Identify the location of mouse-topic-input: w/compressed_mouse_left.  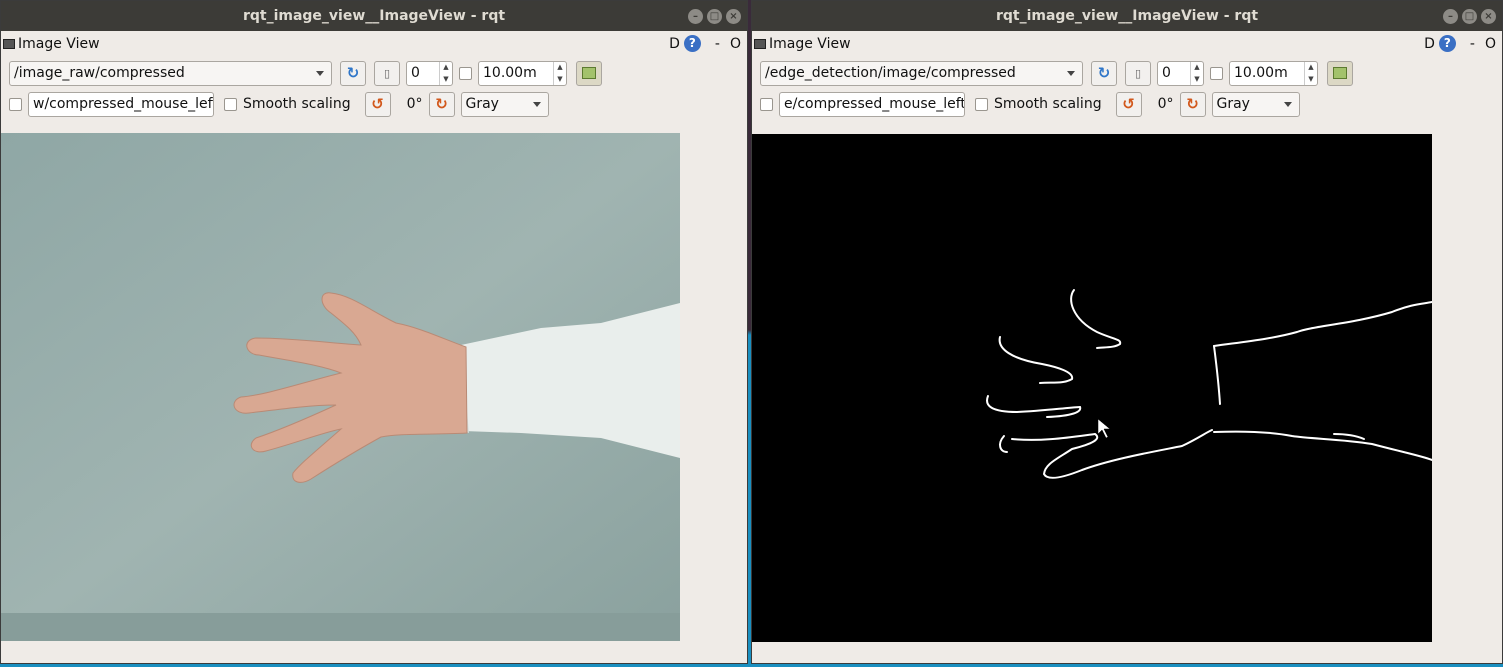
(121, 104).